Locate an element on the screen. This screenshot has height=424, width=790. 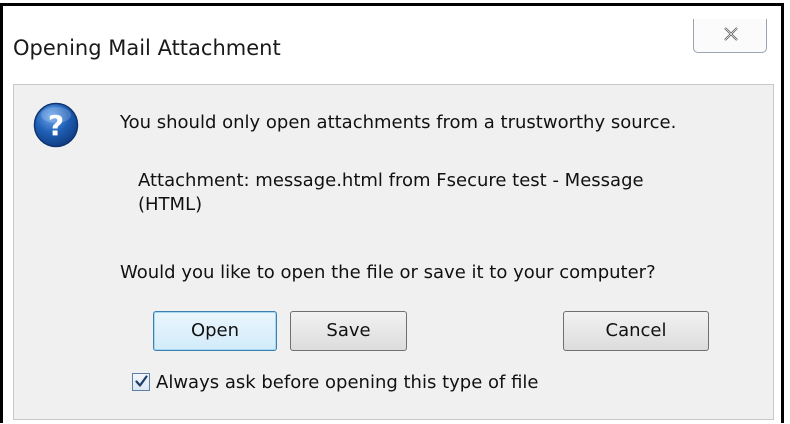
close-button is located at coordinates (730, 36).